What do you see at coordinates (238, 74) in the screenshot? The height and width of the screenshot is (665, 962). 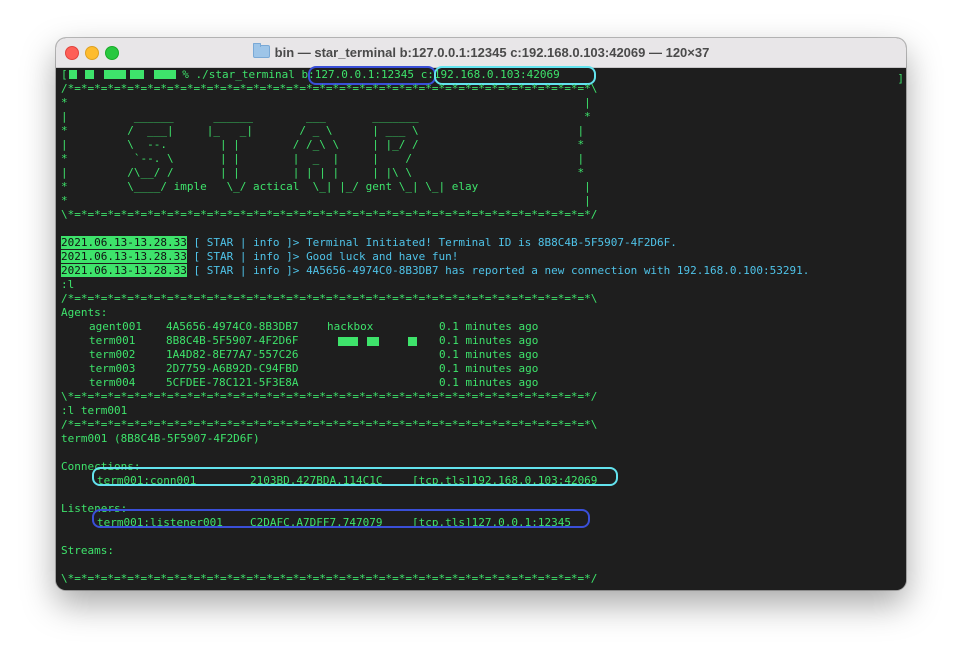 I see `prompt-command: % ./star_terminal` at bounding box center [238, 74].